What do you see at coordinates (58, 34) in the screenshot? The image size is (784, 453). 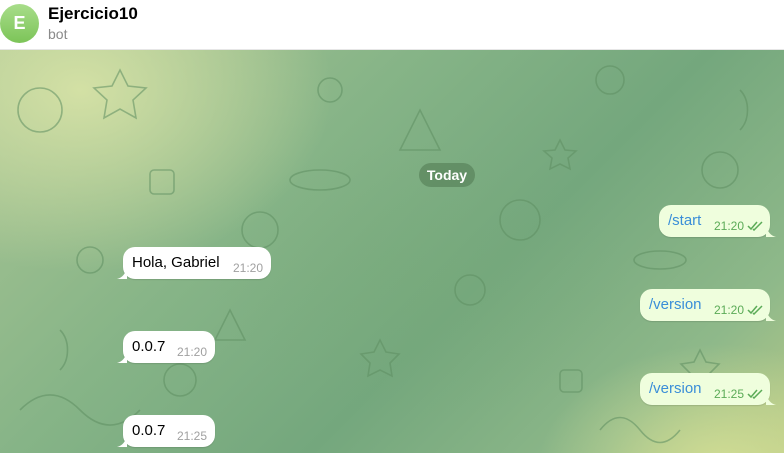 I see `chat-subtitle: bot` at bounding box center [58, 34].